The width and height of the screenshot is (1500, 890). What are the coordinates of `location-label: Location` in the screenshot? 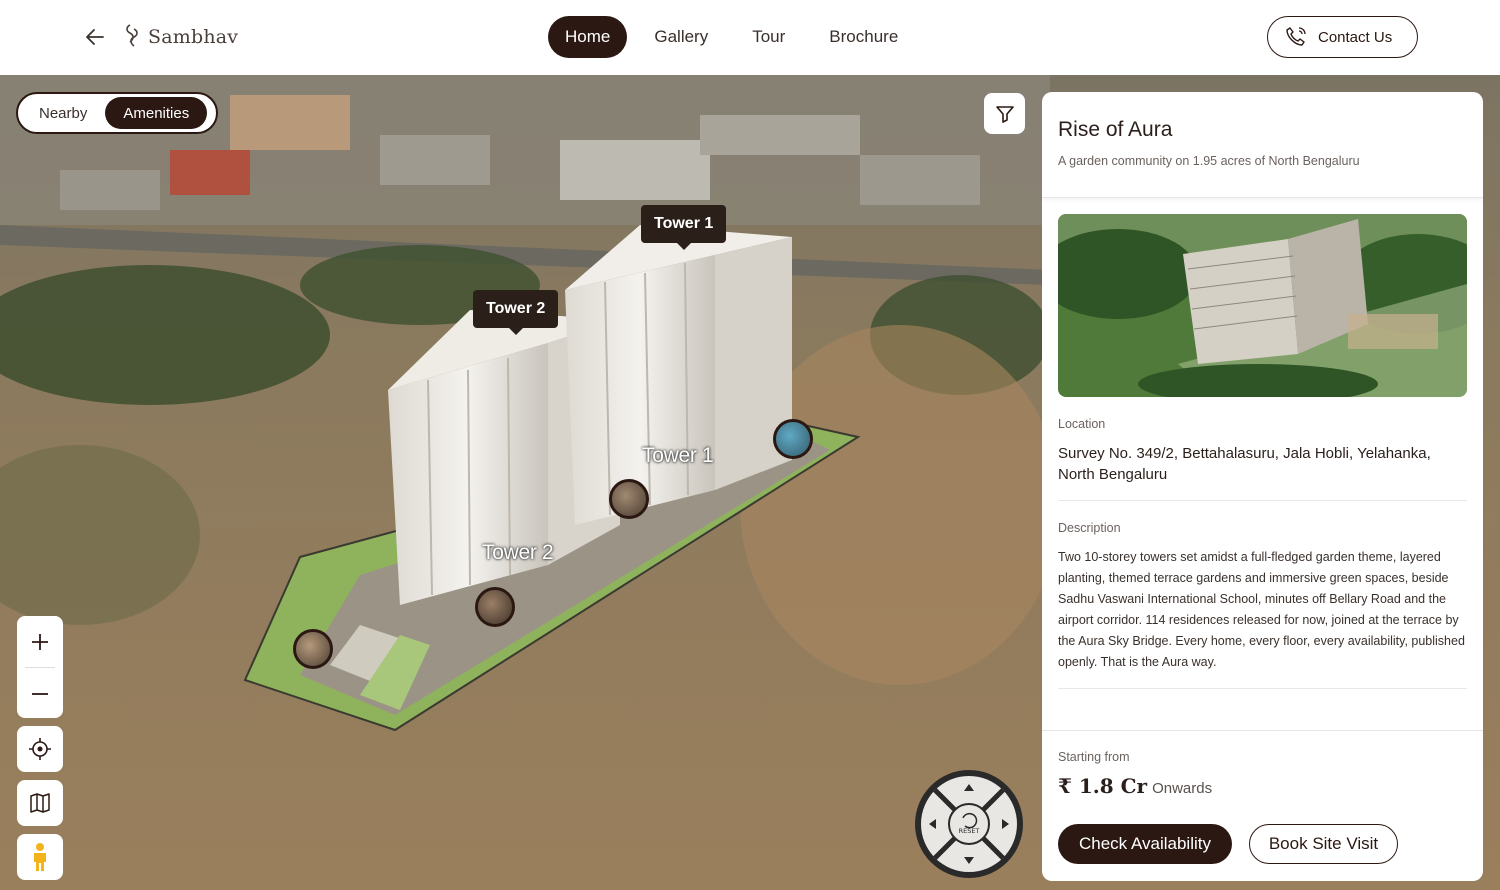 It's located at (1082, 424).